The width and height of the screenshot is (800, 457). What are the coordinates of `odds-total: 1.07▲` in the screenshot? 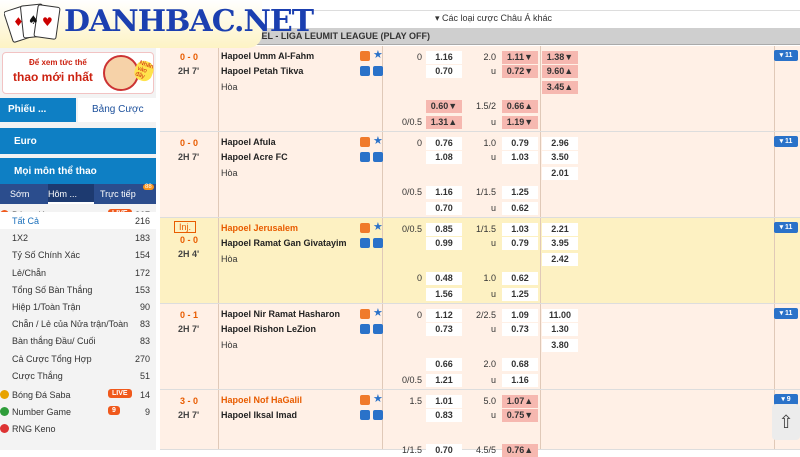 It's located at (520, 401).